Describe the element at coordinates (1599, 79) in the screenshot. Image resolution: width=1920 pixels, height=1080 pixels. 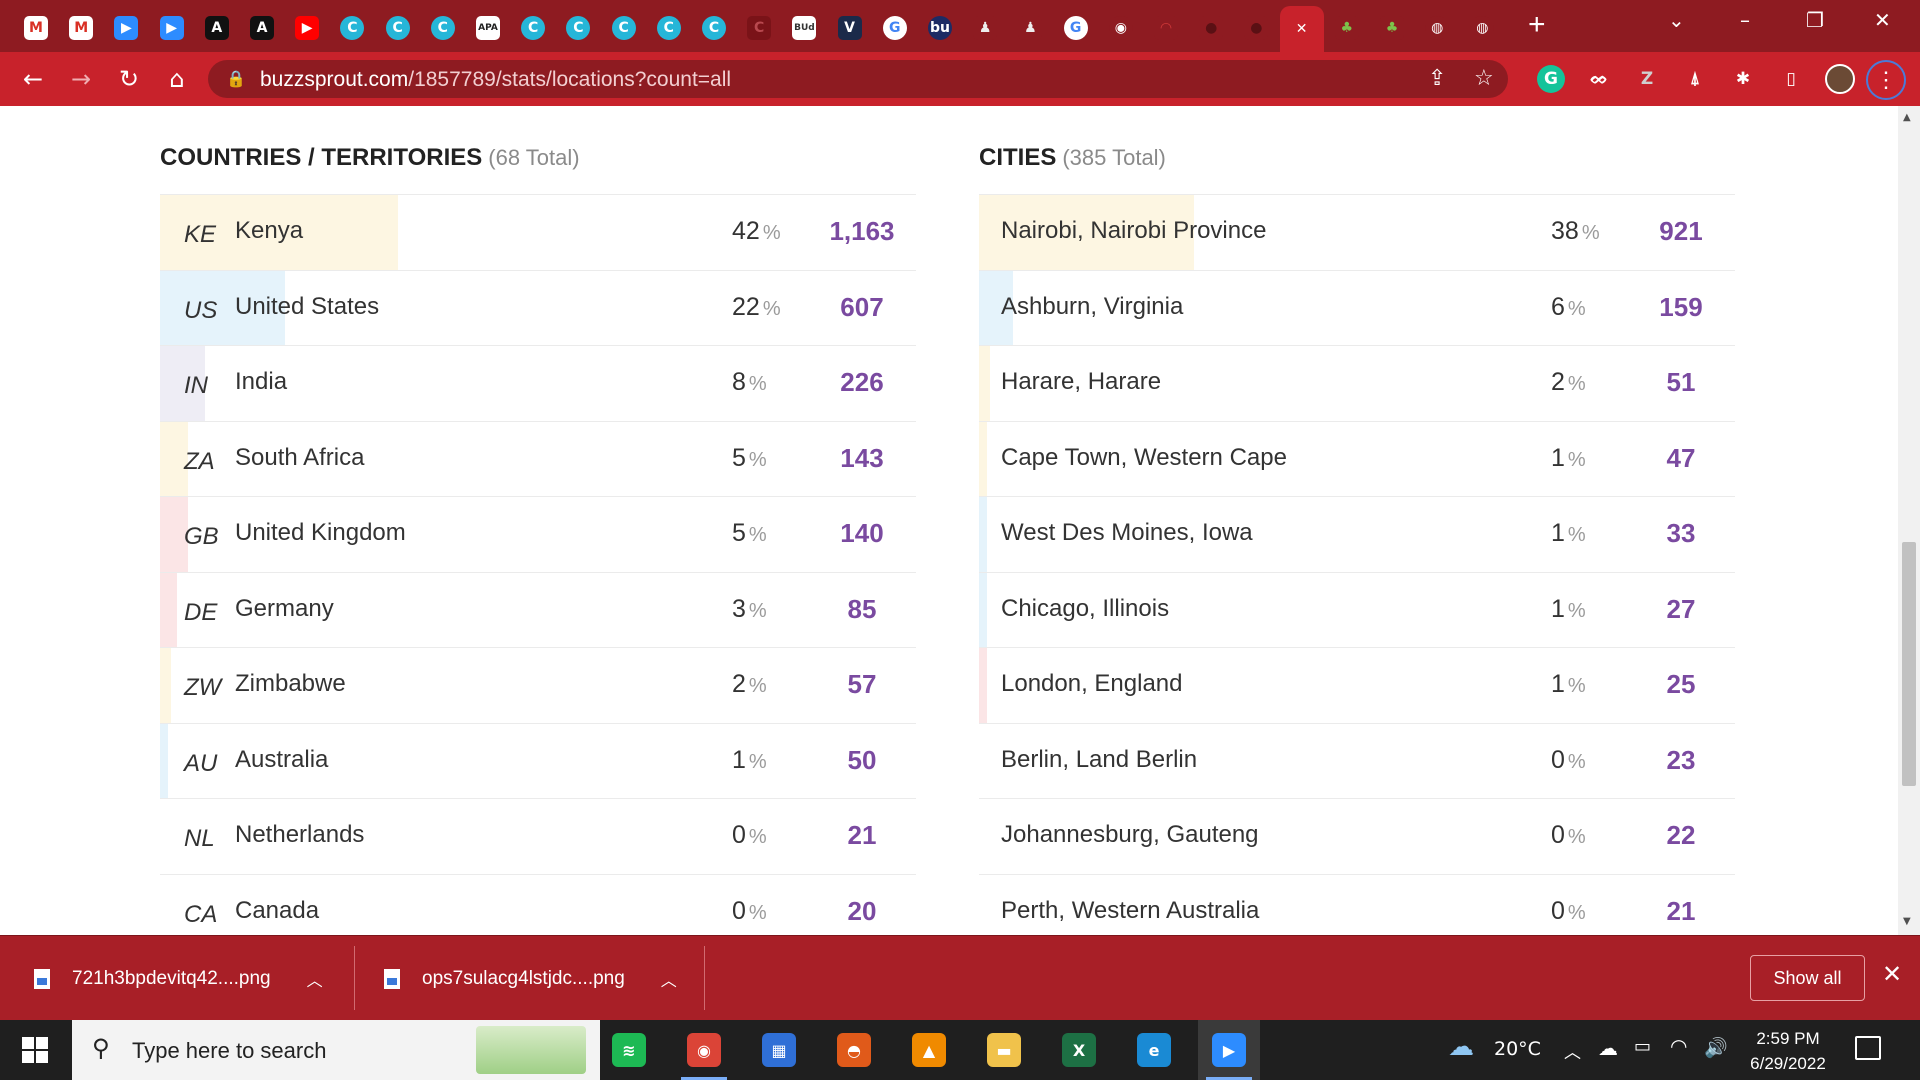
I see `extension-icon: ᨖ` at that location.